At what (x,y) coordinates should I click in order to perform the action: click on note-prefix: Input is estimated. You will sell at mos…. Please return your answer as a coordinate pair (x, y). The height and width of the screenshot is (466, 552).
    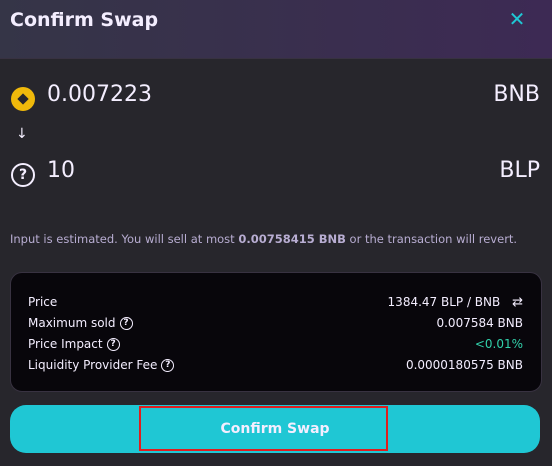
    Looking at the image, I should click on (124, 239).